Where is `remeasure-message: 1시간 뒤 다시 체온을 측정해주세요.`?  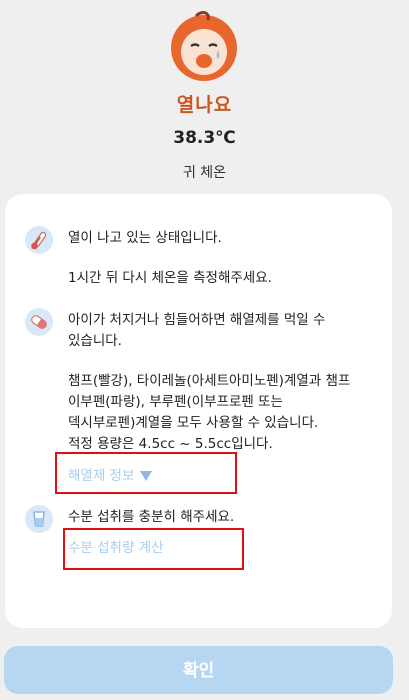
remeasure-message: 1시간 뒤 다시 체온을 측정해주세요. is located at coordinates (170, 278).